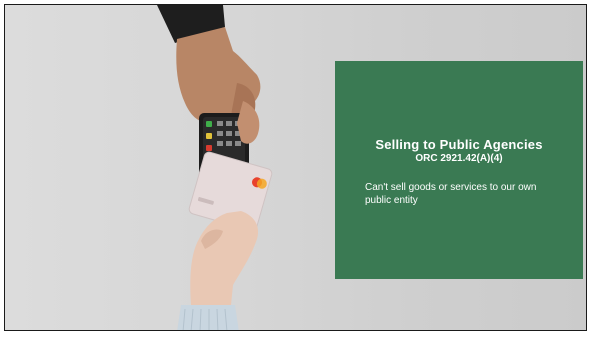 The width and height of the screenshot is (593, 337). Describe the element at coordinates (459, 158) in the screenshot. I see `slide-subtitle: ORC 2921.42(A)(4)` at that location.